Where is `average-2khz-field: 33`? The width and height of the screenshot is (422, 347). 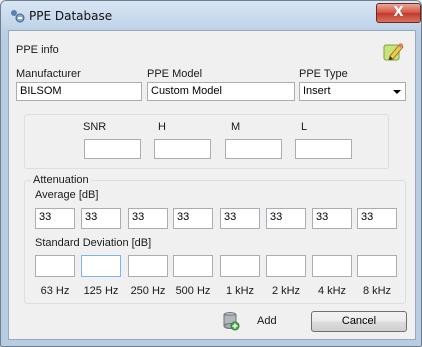 average-2khz-field: 33 is located at coordinates (286, 218).